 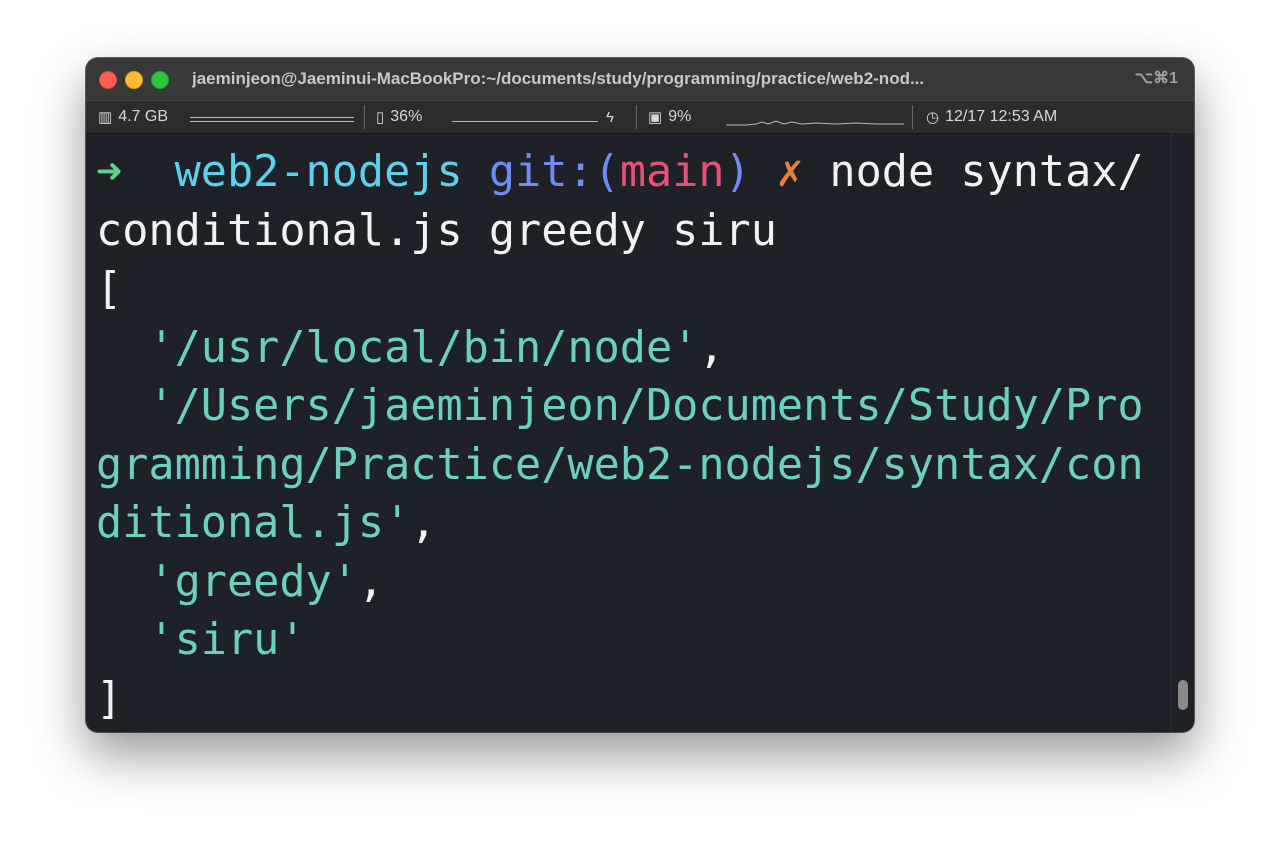 I want to click on battery-graph, so click(x=525, y=121).